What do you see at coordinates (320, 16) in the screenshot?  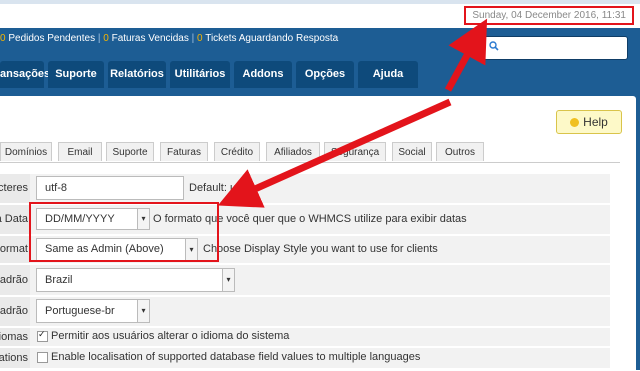 I see `date-bar: Sunday, 04 December 2016, 11:31` at bounding box center [320, 16].